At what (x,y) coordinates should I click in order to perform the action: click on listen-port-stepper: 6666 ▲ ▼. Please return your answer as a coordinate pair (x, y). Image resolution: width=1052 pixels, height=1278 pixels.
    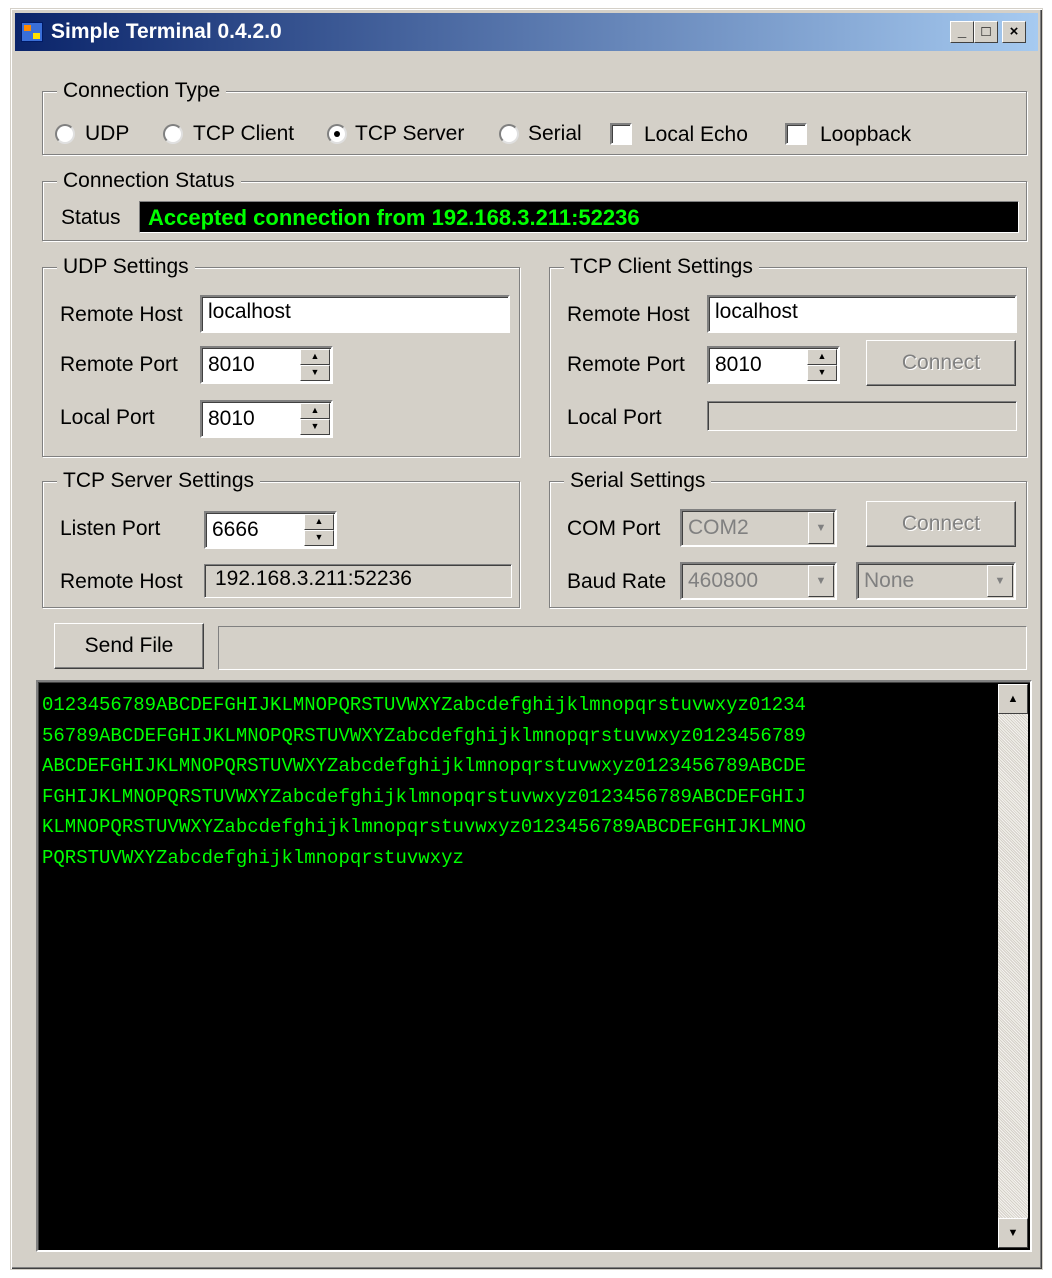
    Looking at the image, I should click on (270, 530).